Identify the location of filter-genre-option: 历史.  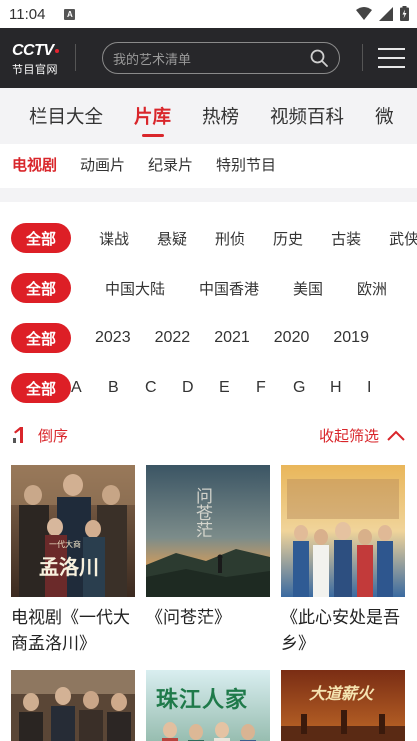
(288, 238).